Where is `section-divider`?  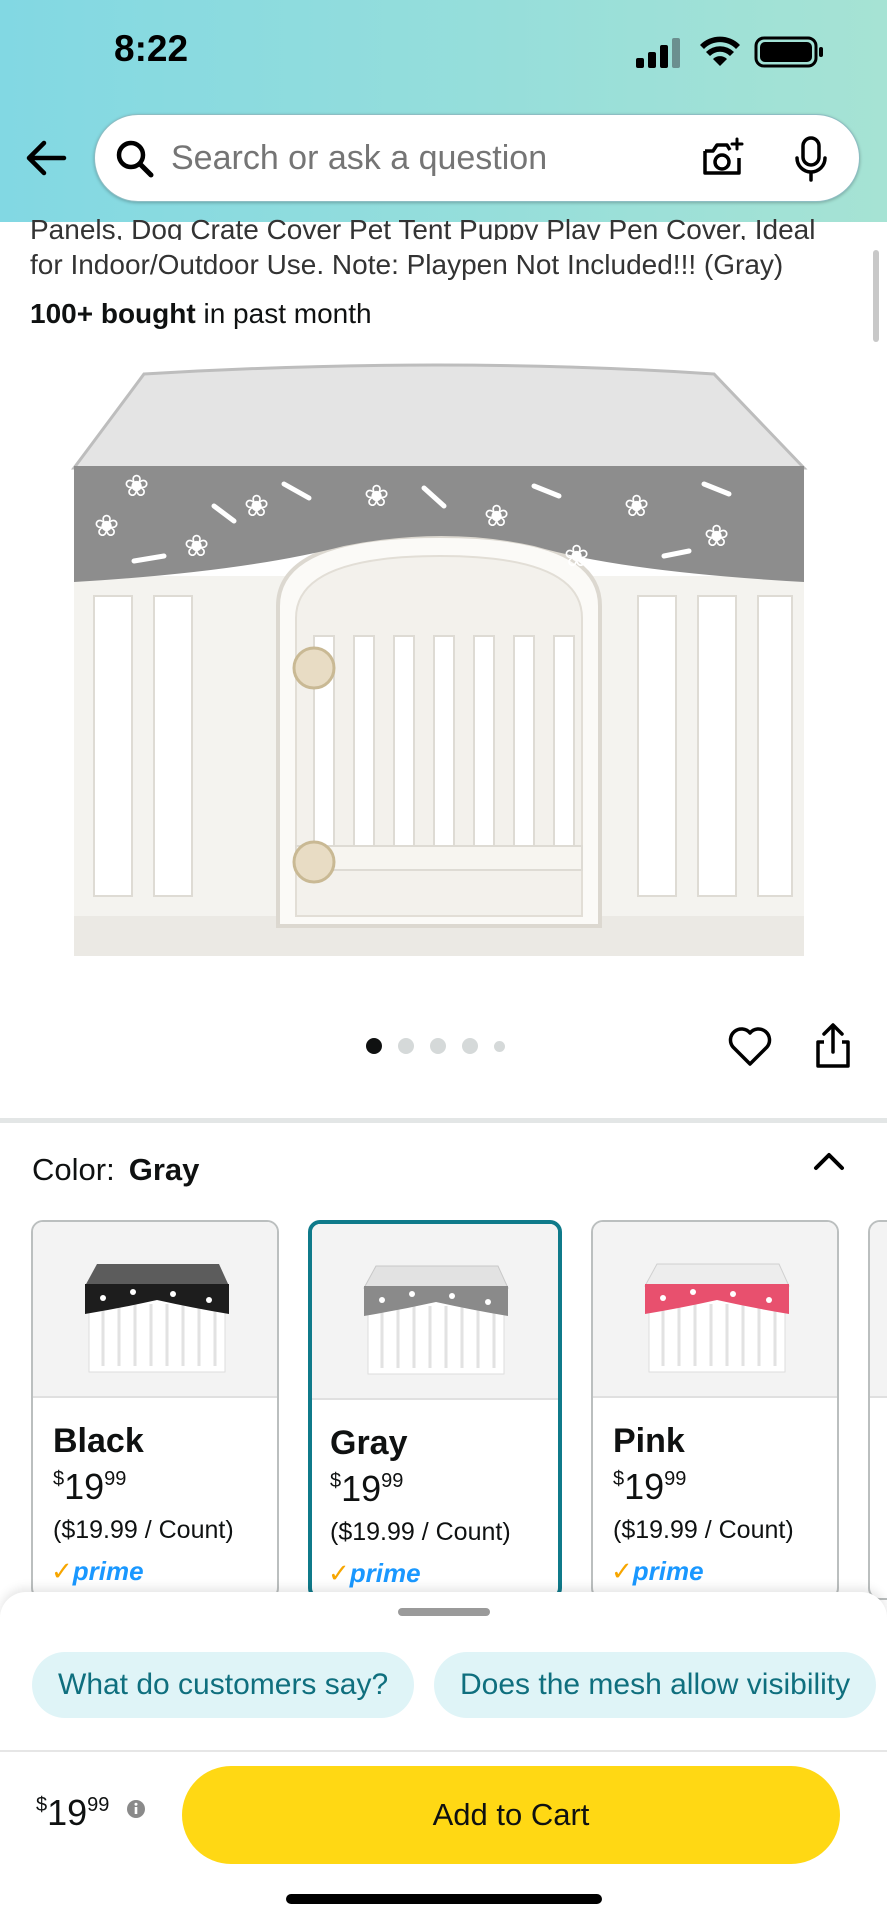 section-divider is located at coordinates (443, 1120).